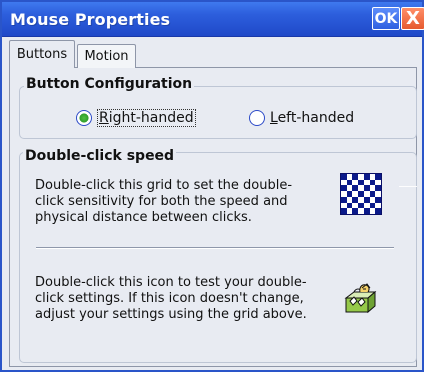 The width and height of the screenshot is (424, 372). Describe the element at coordinates (361, 194) in the screenshot. I see `checkerboard-grid-icon` at that location.